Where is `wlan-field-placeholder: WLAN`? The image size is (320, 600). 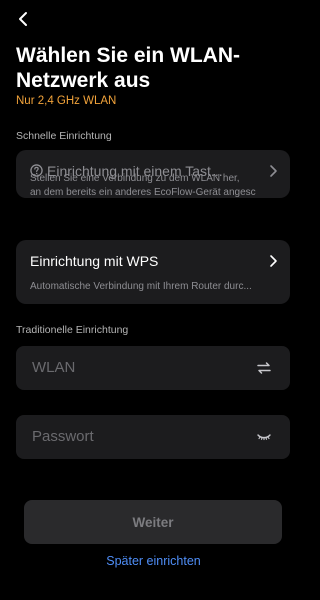
wlan-field-placeholder: WLAN is located at coordinates (54, 367).